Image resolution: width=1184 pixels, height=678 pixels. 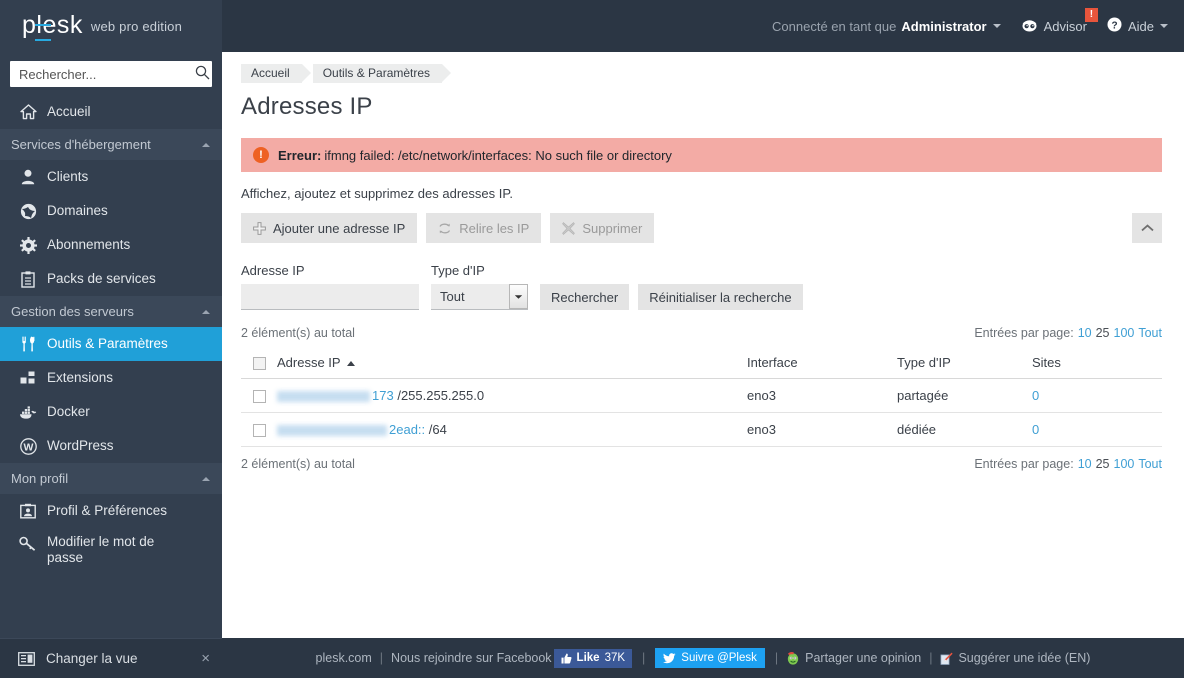 I want to click on suggest-idea-link: Suggérer une idée (EN), so click(x=1015, y=658).